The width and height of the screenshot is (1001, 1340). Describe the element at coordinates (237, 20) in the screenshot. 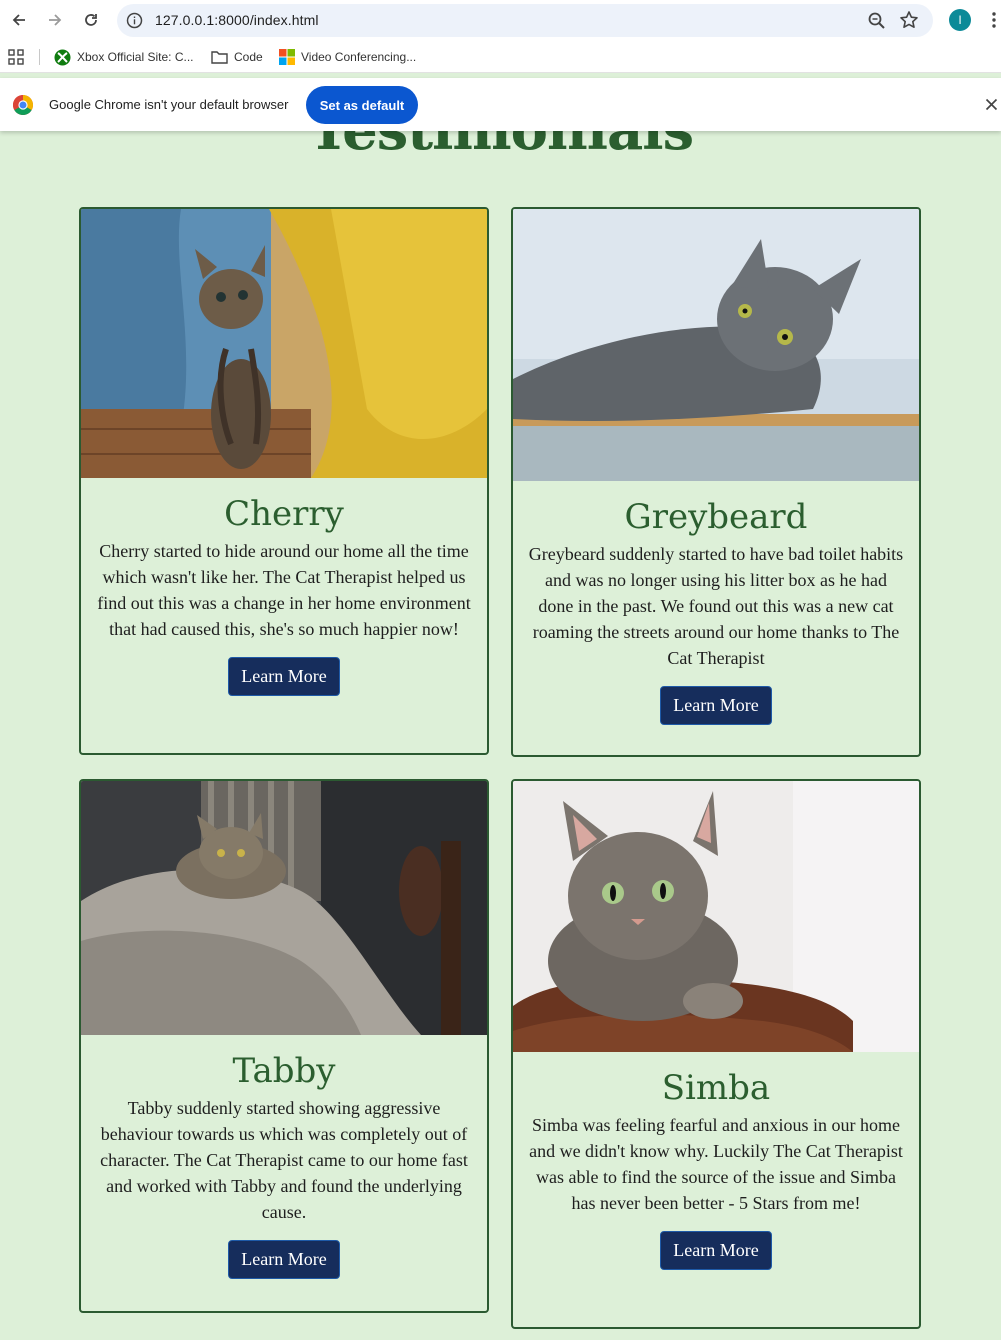

I see `url-text: 127.0.0.1:8000/index.html` at that location.